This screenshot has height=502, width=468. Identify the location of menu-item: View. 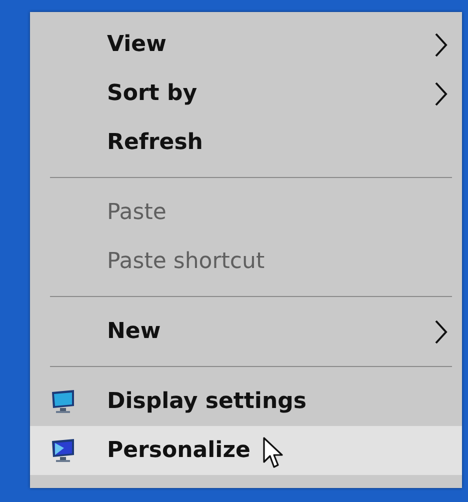
(246, 44).